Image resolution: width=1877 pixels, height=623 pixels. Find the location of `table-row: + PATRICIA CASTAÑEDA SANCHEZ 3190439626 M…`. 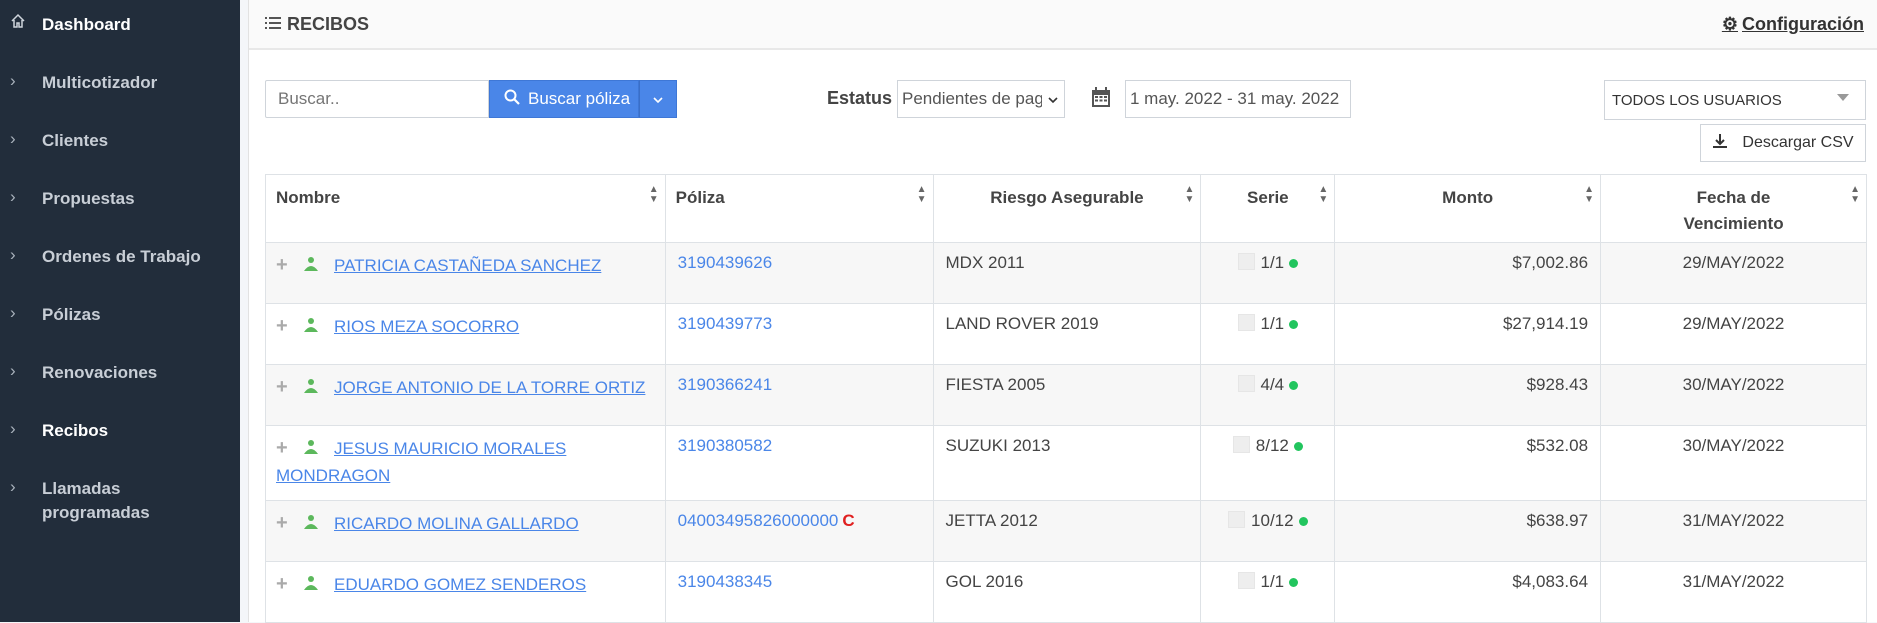

table-row: + PATRICIA CASTAÑEDA SANCHEZ 3190439626 M… is located at coordinates (1066, 273).